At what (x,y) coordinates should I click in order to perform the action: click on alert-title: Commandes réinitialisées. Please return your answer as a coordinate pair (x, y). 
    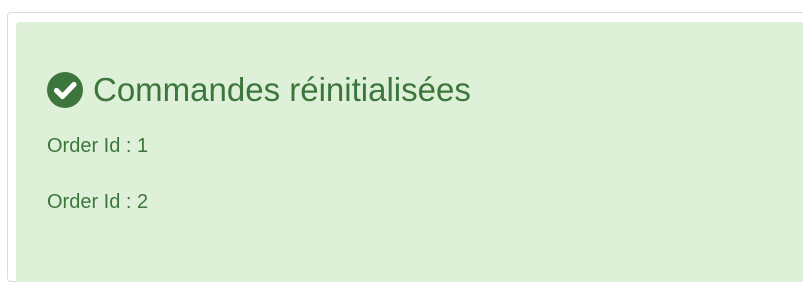
    Looking at the image, I should click on (282, 89).